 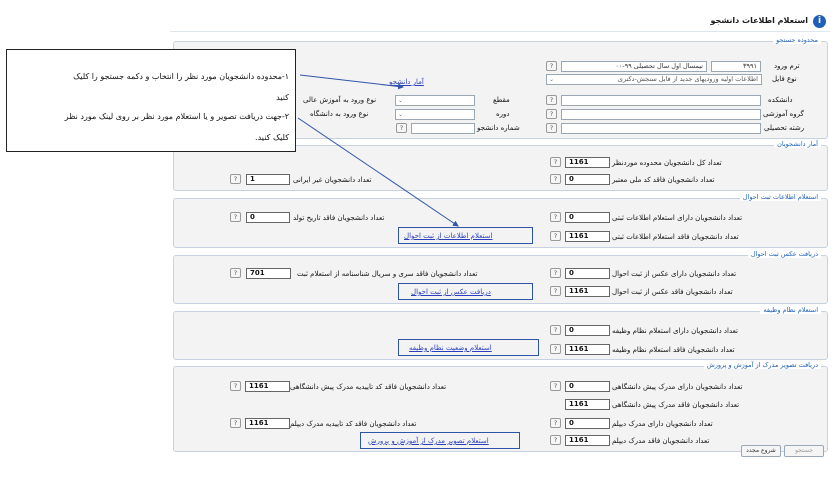 I want to click on military-lacks-value: 1161, so click(x=587, y=349).